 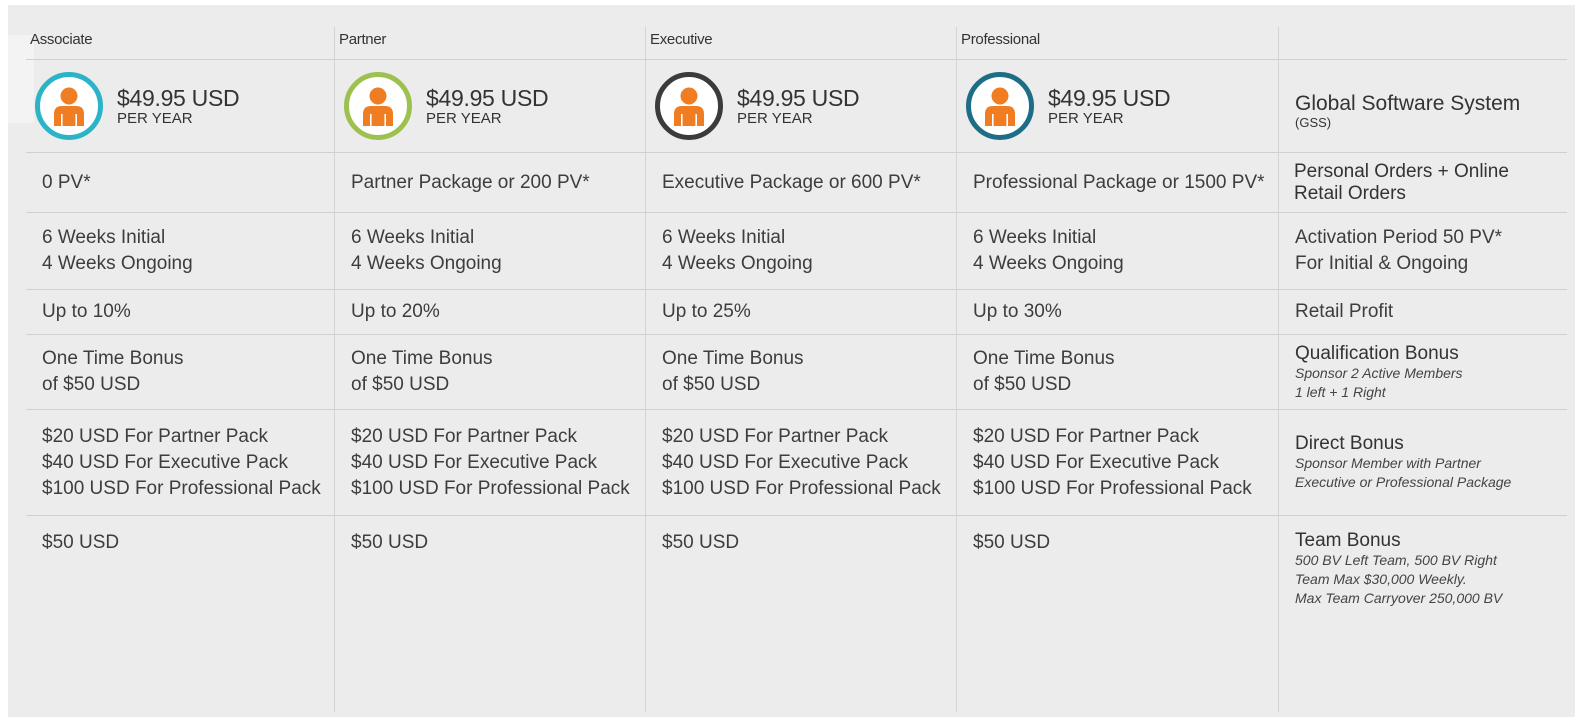 What do you see at coordinates (180, 372) in the screenshot?
I see `bonus-associate: One Time Bonus of $50 USD` at bounding box center [180, 372].